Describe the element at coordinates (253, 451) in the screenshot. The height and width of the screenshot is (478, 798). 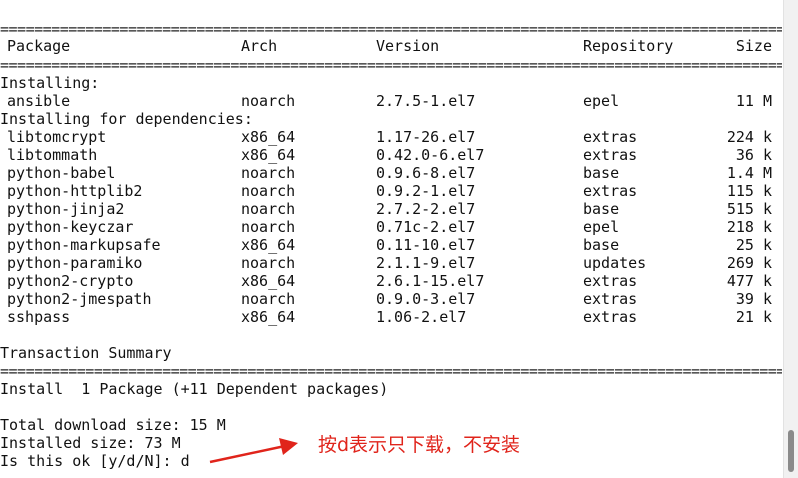
I see `annotation-arrow-icon` at that location.